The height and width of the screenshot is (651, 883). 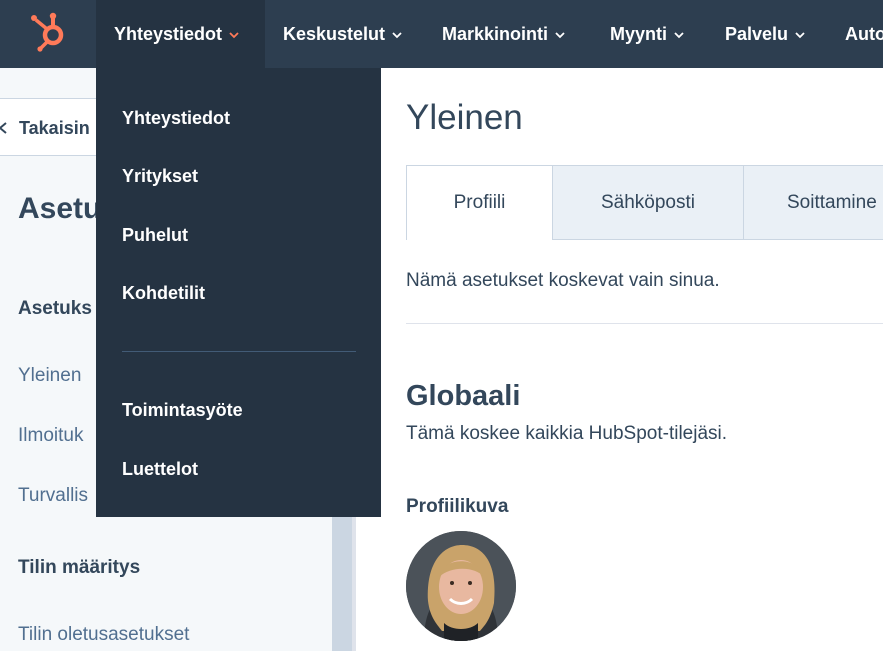 What do you see at coordinates (463, 396) in the screenshot?
I see `global-heading: Globaali` at bounding box center [463, 396].